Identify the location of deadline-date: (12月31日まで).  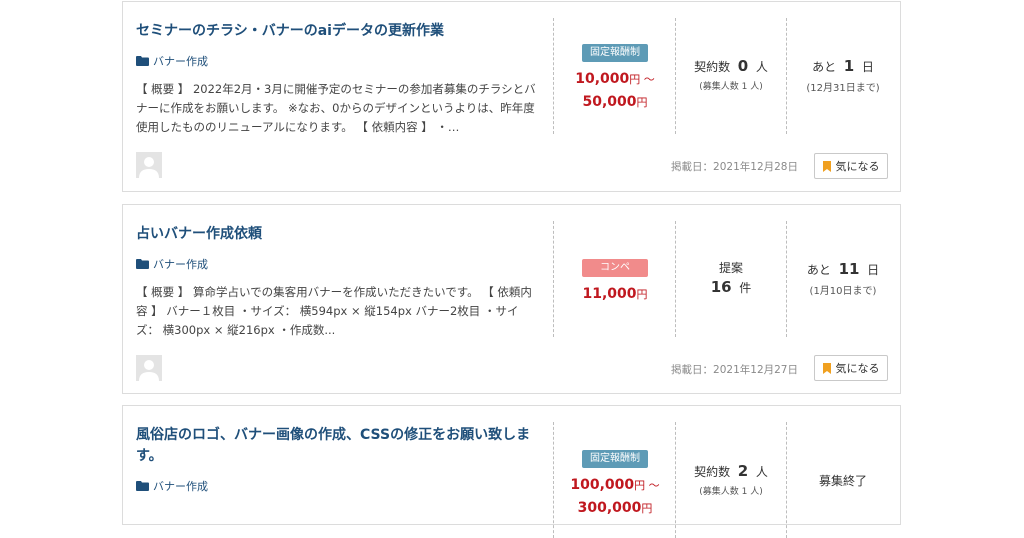
(843, 88).